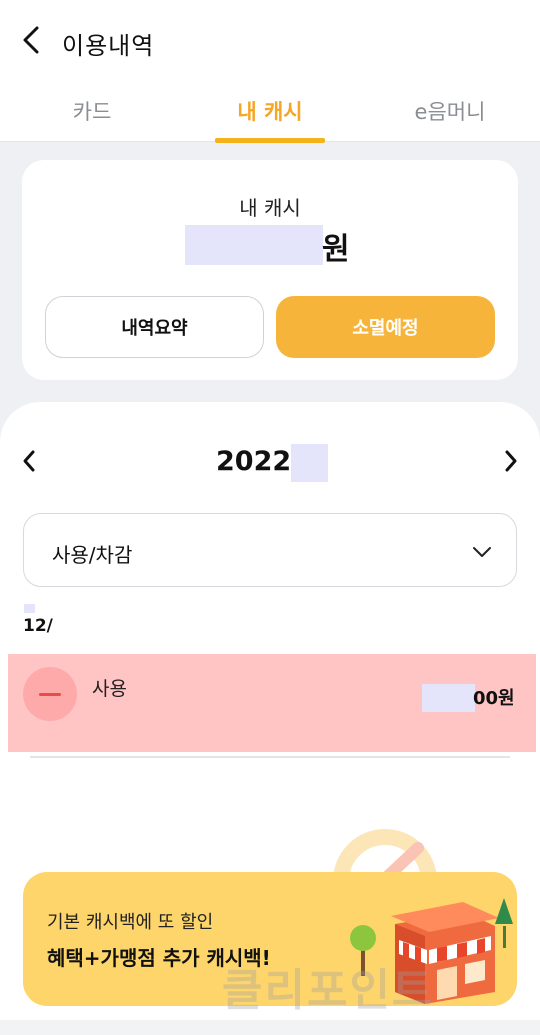  I want to click on redacted-amount, so click(254, 245).